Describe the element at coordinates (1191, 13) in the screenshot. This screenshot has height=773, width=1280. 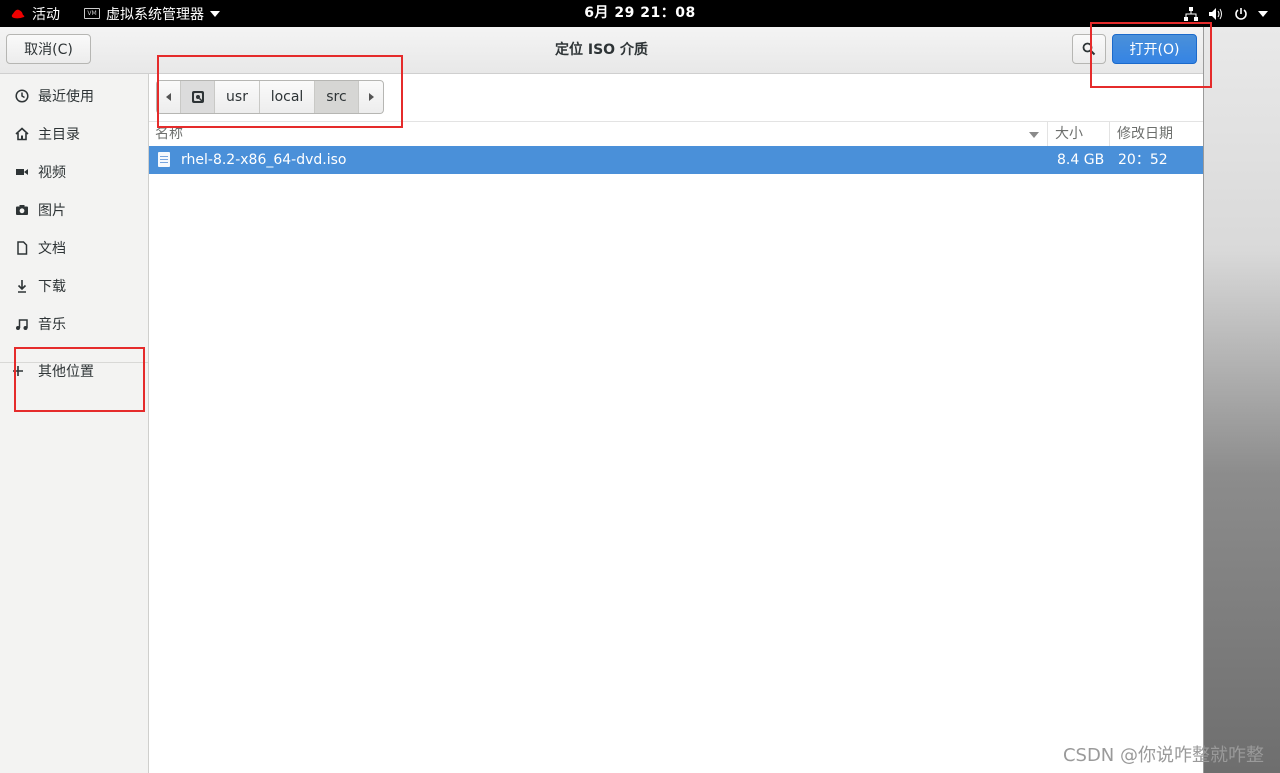
I see `network-icon` at that location.